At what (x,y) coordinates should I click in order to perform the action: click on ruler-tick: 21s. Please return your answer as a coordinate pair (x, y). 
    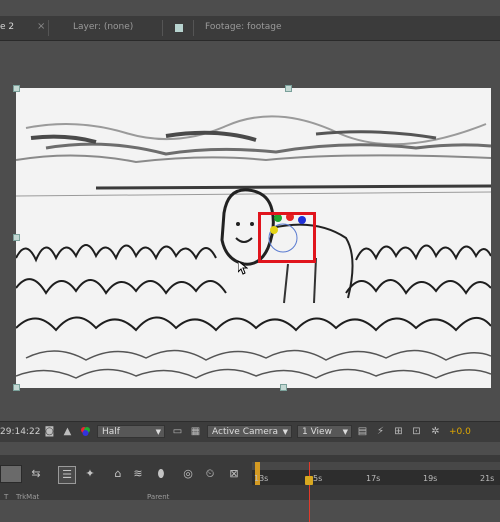
    Looking at the image, I should click on (487, 478).